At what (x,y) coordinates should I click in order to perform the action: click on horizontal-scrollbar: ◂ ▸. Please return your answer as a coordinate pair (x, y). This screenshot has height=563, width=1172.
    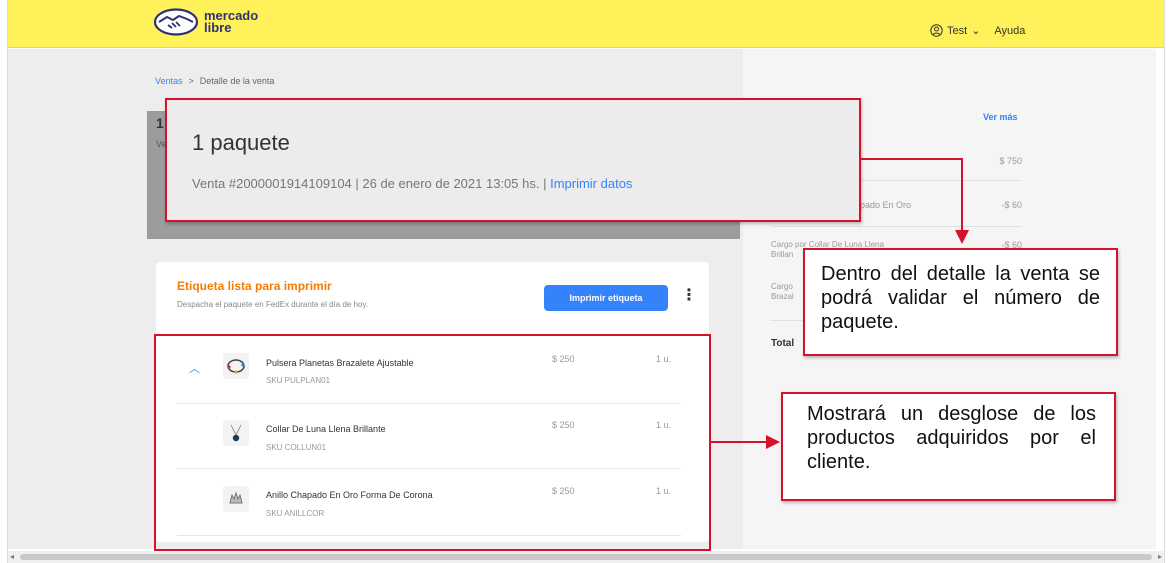
    Looking at the image, I should click on (586, 557).